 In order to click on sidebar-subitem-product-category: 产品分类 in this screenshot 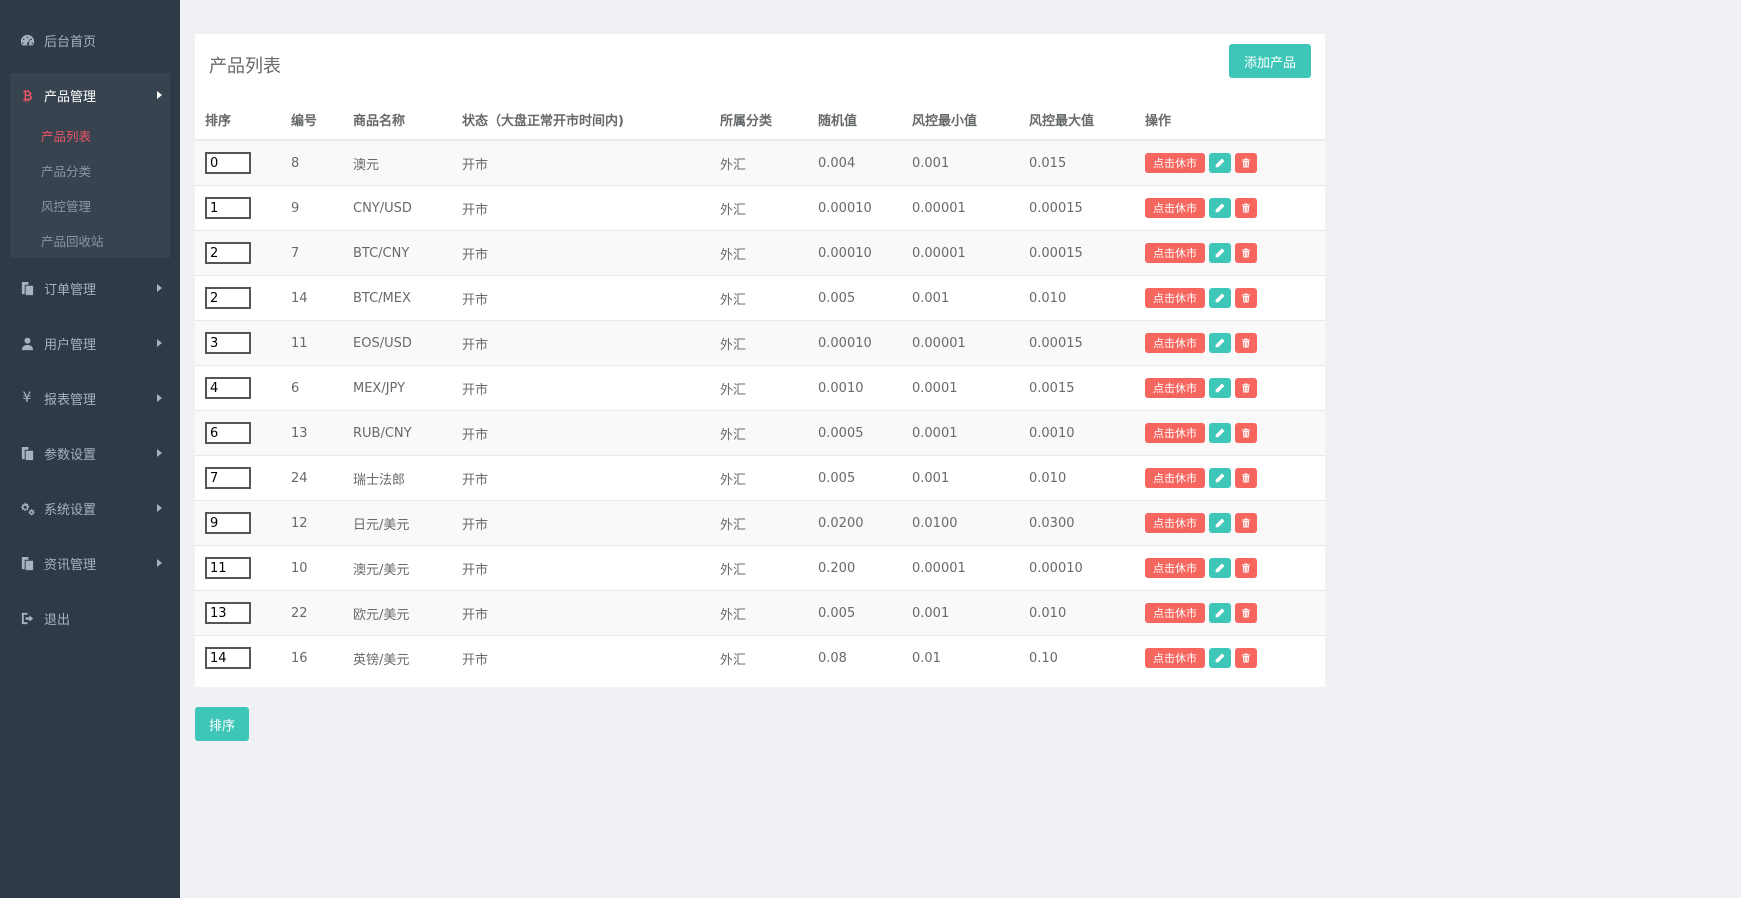, I will do `click(66, 170)`.